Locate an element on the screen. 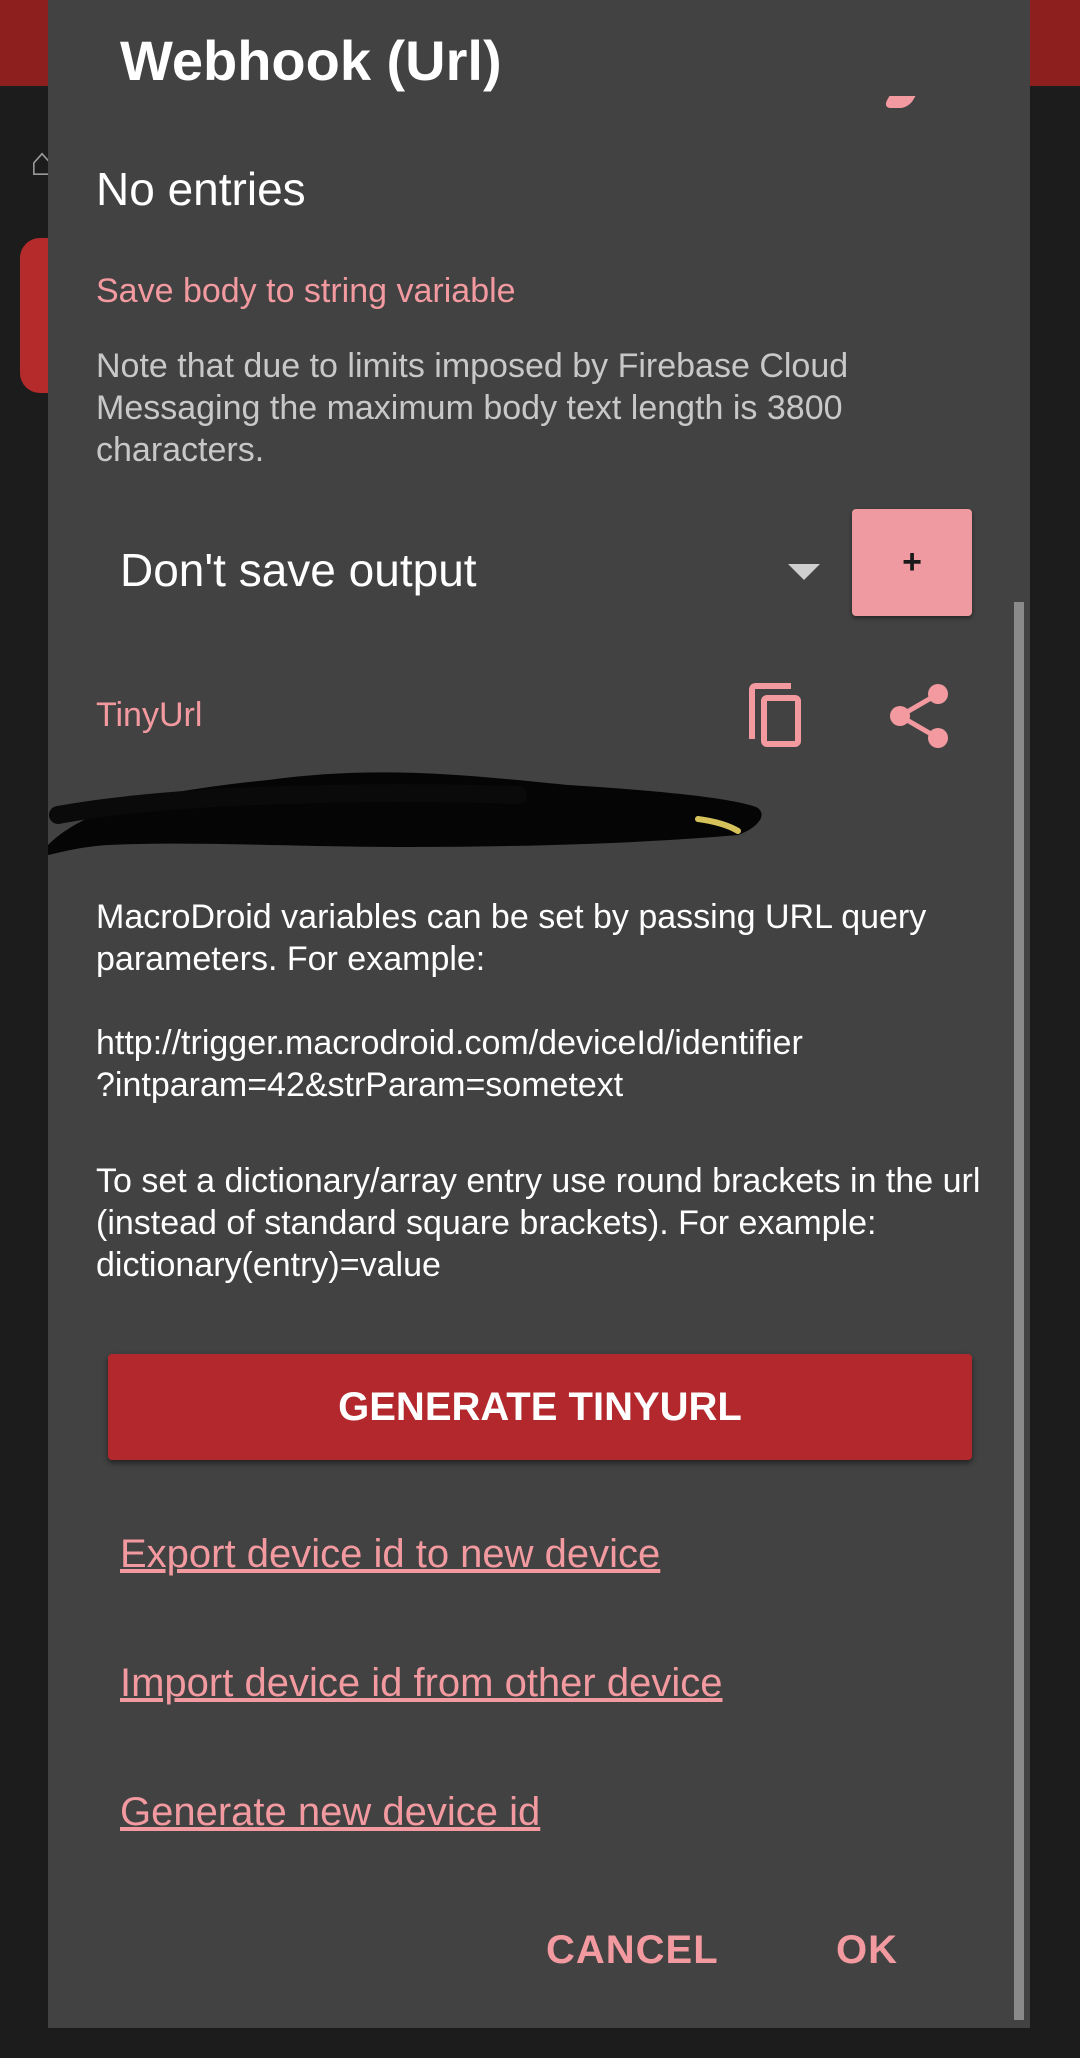 The image size is (1080, 2058). ok-button: OK is located at coordinates (867, 1950).